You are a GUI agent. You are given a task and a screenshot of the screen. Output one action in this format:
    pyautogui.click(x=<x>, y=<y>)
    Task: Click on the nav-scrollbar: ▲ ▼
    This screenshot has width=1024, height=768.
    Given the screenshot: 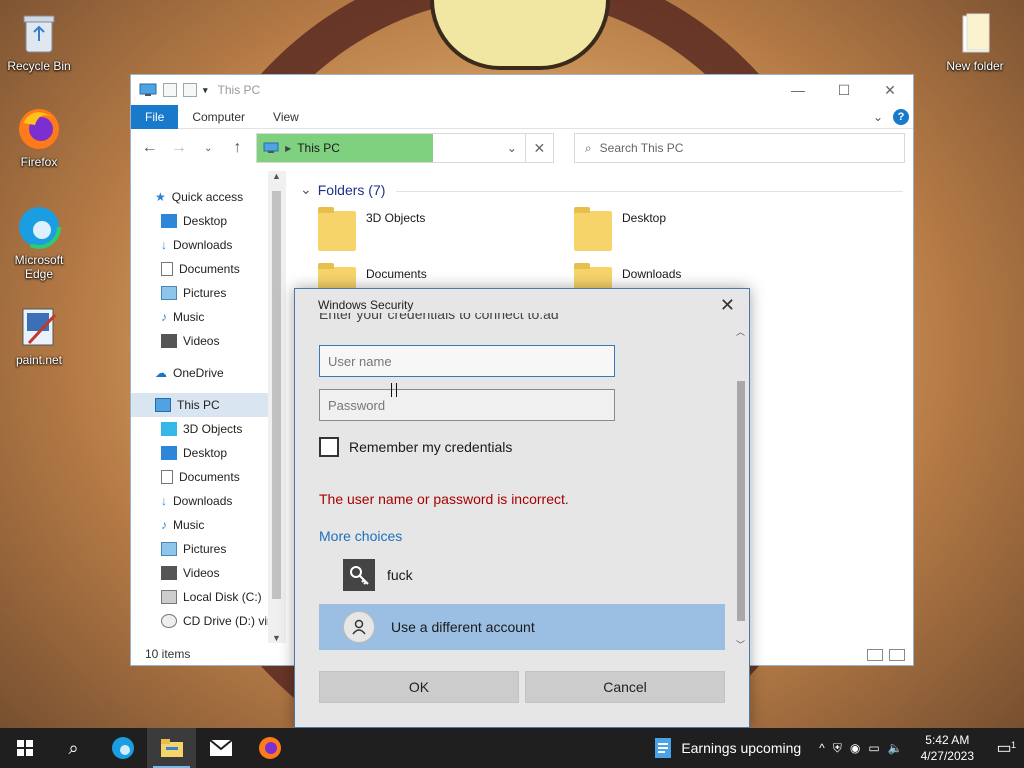 What is the action you would take?
    pyautogui.click(x=276, y=407)
    